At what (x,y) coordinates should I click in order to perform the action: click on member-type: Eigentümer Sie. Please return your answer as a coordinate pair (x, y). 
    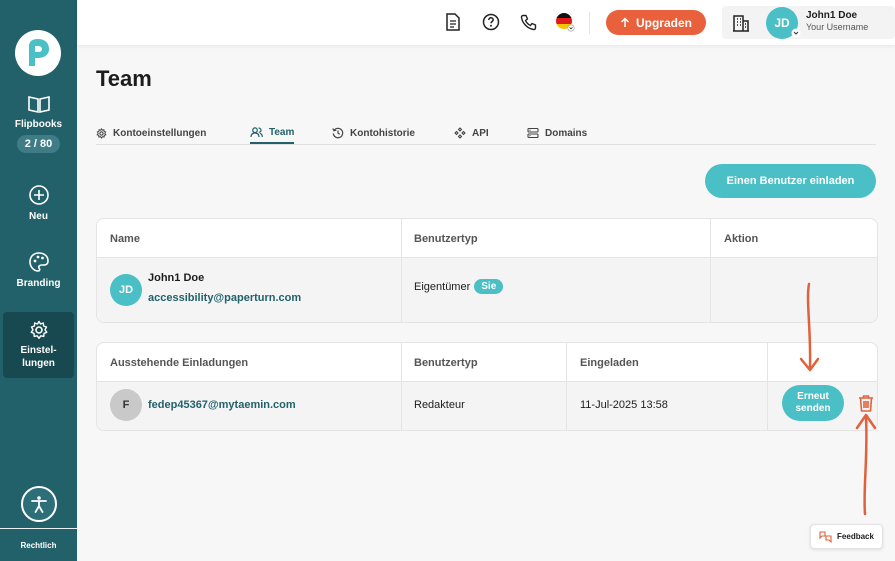
    Looking at the image, I should click on (459, 286).